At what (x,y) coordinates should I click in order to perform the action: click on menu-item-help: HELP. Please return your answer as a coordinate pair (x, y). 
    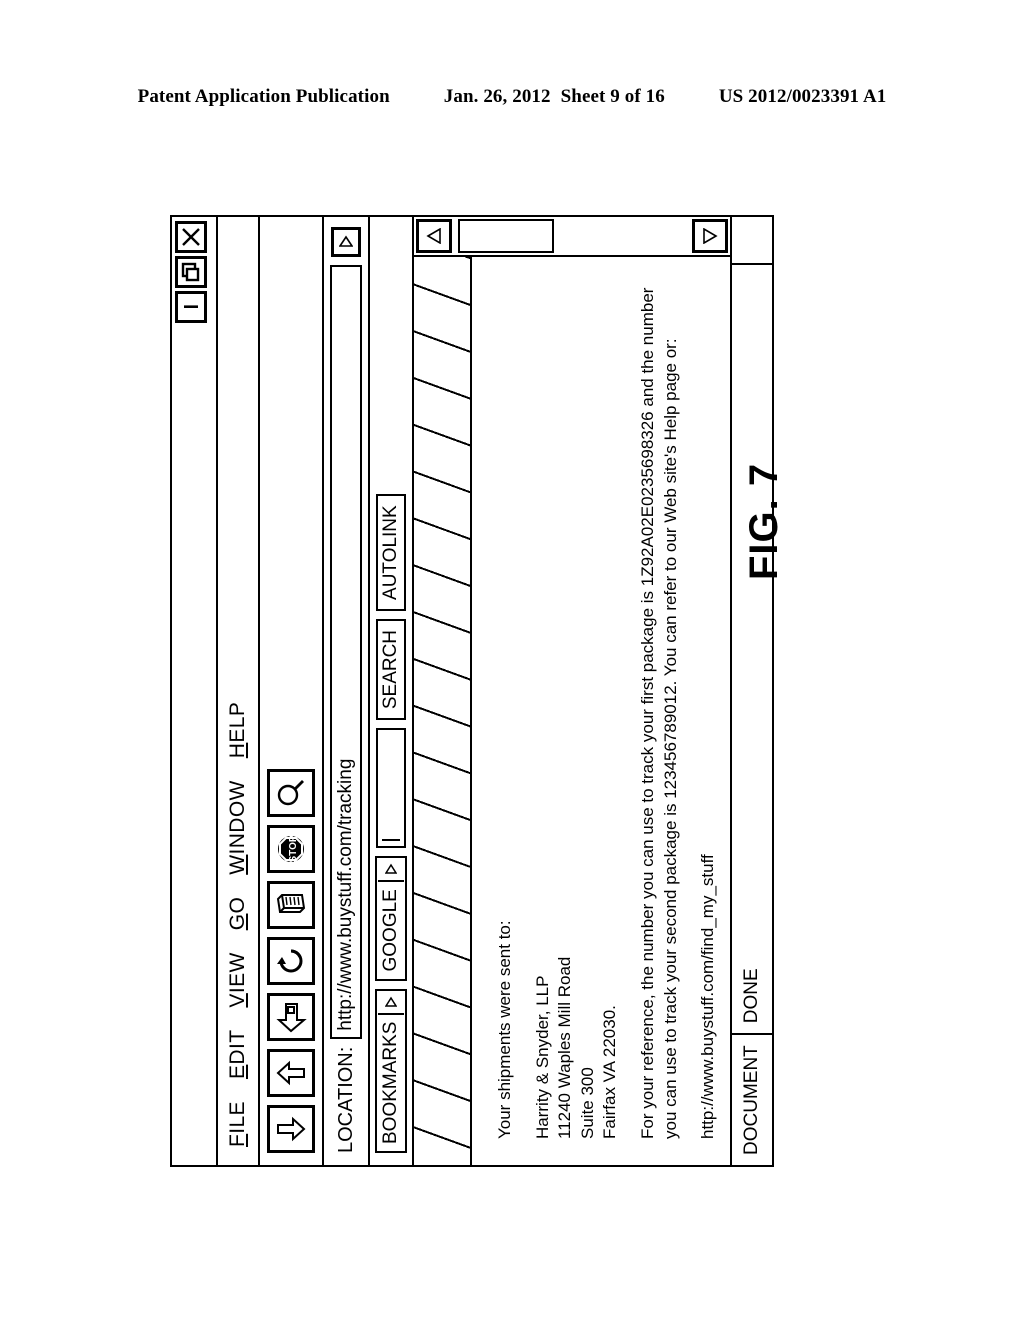
    Looking at the image, I should click on (238, 730).